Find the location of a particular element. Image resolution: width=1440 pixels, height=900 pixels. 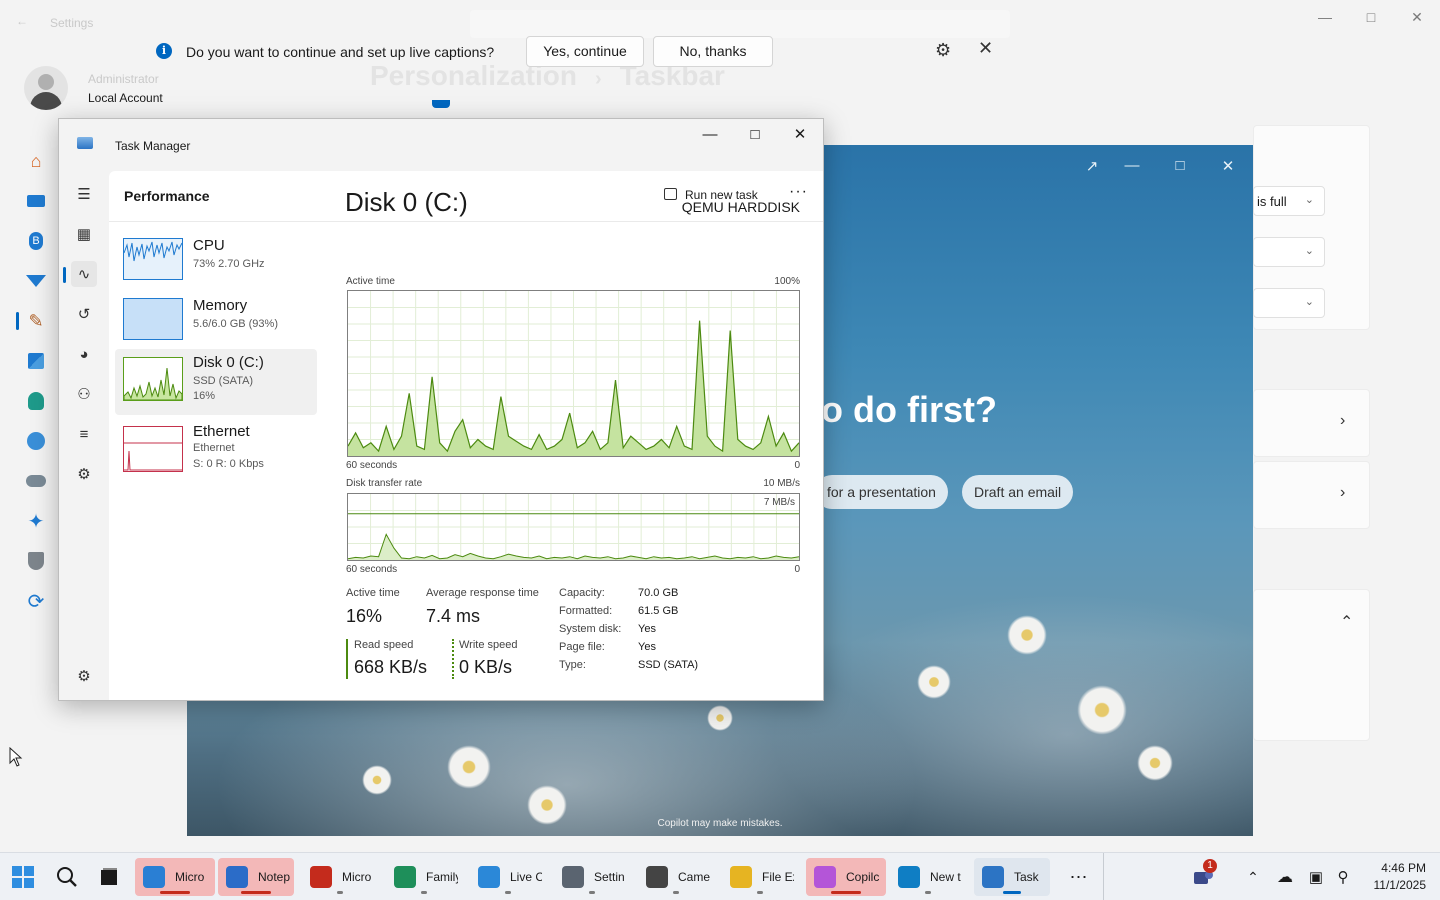

settings-dropdown-3: ⌄ is located at coordinates (1289, 303).